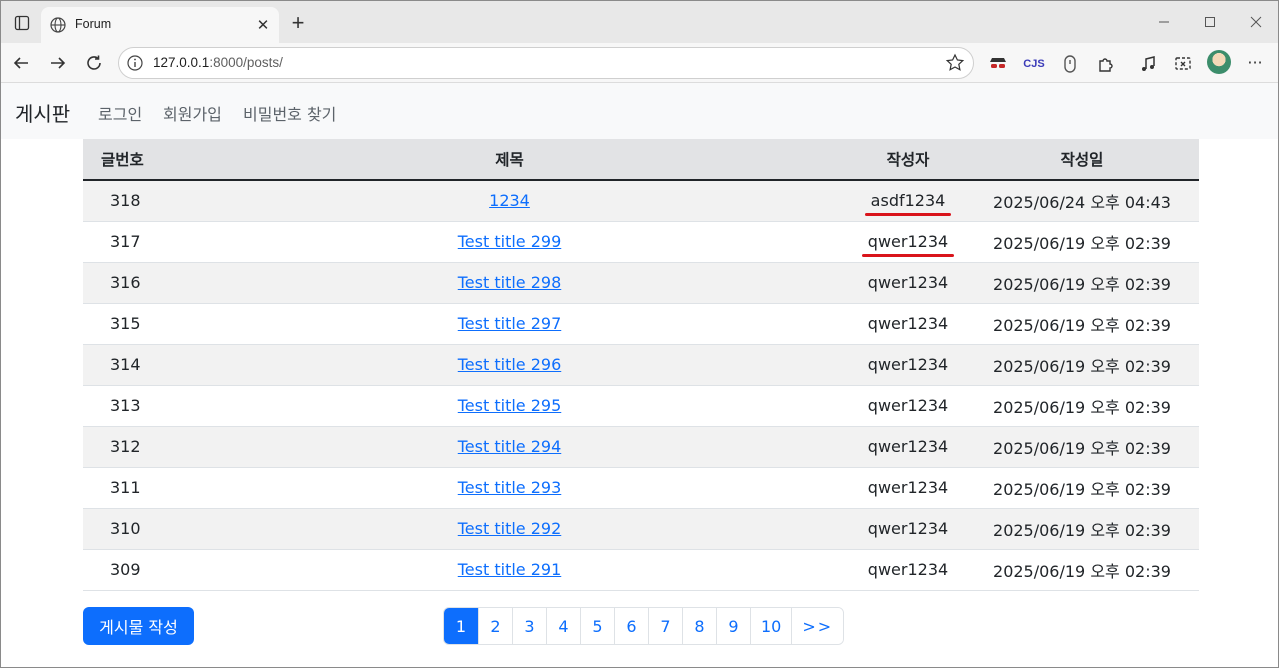 This screenshot has width=1279, height=668. I want to click on page-link-2: 2, so click(495, 626).